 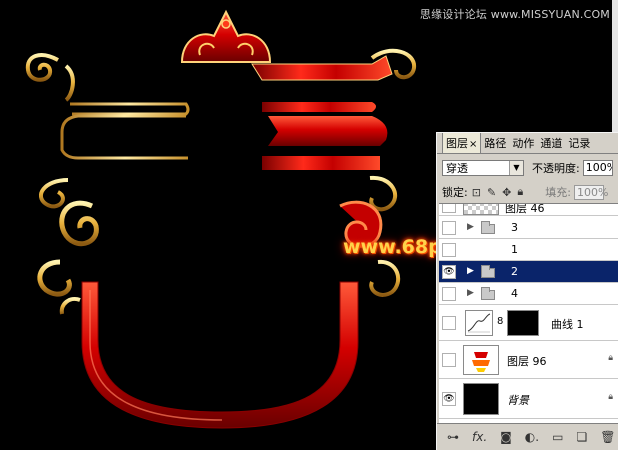 What do you see at coordinates (457, 168) in the screenshot?
I see `blend-mode-value: 穿透` at bounding box center [457, 168].